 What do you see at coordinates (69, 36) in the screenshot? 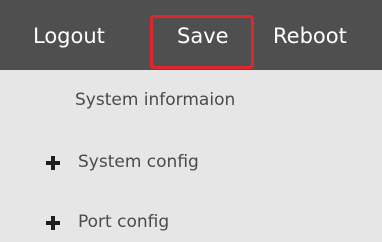
I see `logout-button: Logout` at bounding box center [69, 36].